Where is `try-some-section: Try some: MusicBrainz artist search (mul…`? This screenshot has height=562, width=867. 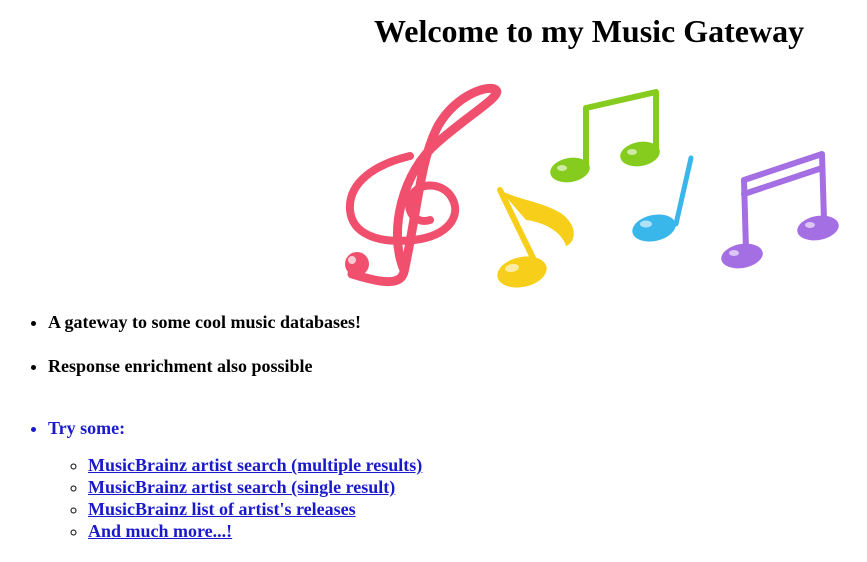
try-some-section: Try some: MusicBrainz artist search (mul… is located at coordinates (235, 478).